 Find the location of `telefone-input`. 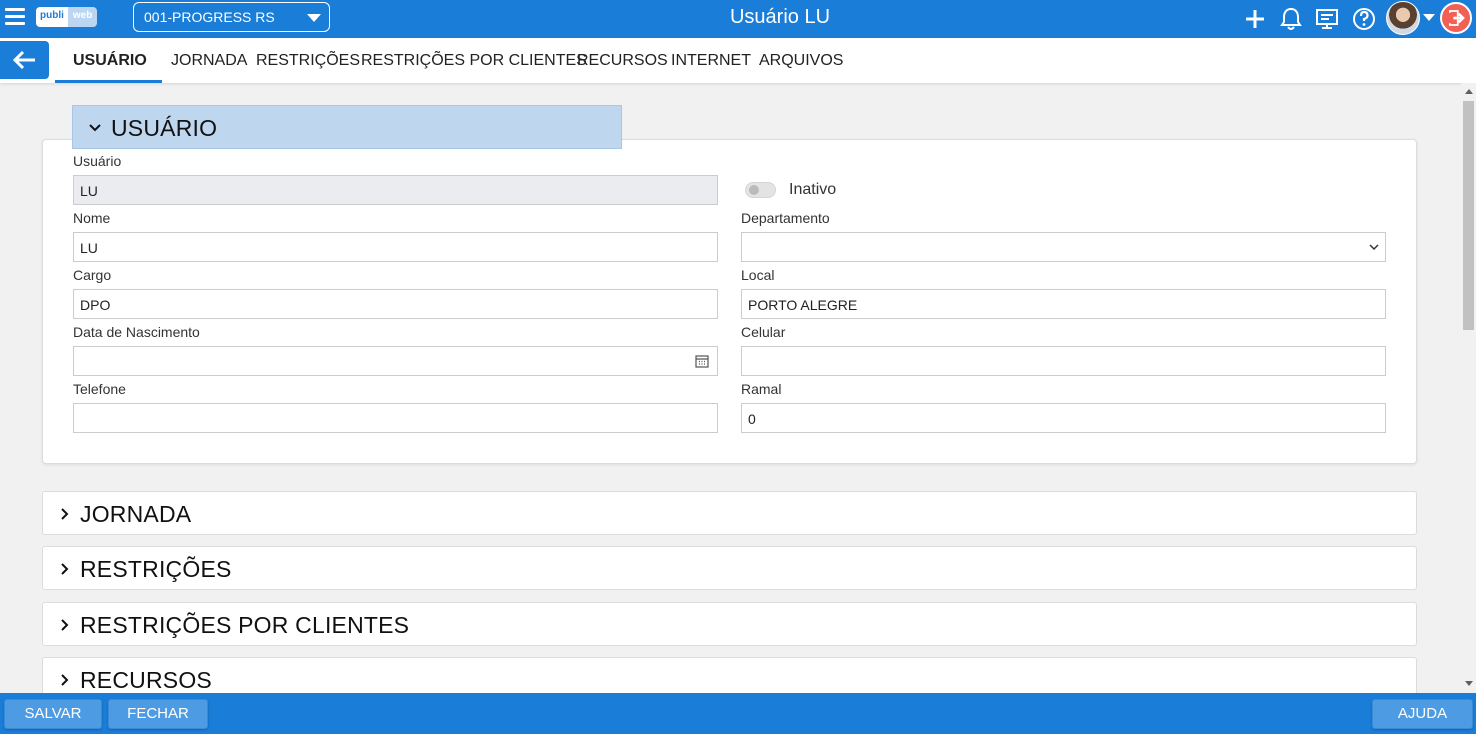

telefone-input is located at coordinates (395, 418).